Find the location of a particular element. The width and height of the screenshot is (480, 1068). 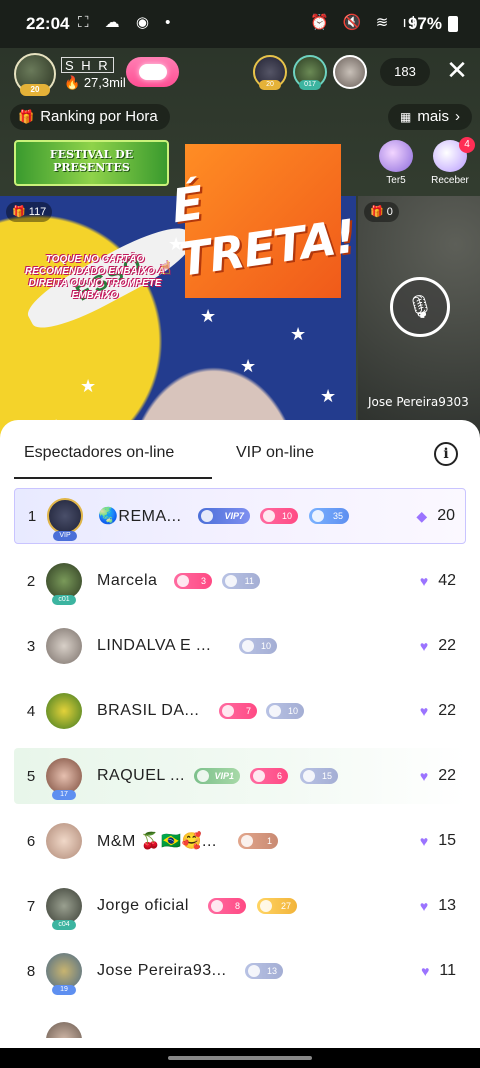

tab-online-viewers: Espectadores on-line is located at coordinates (99, 453).